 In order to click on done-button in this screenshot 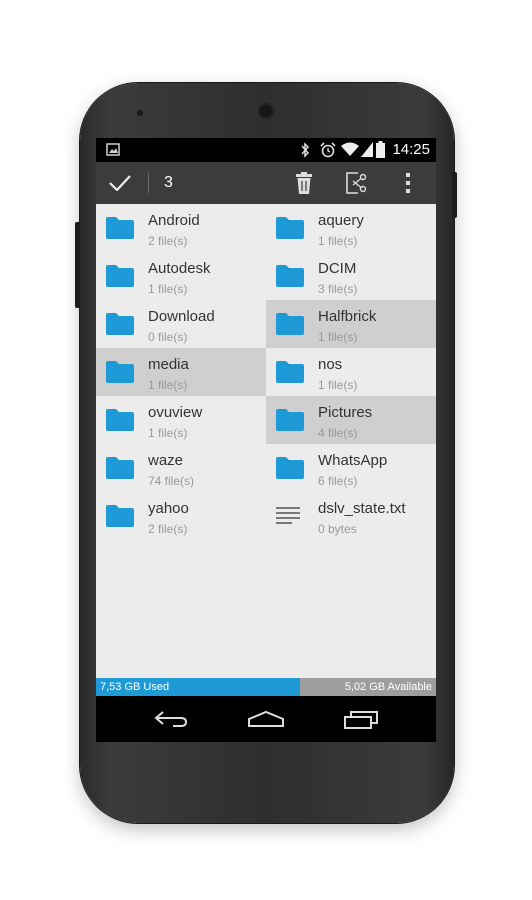, I will do `click(120, 183)`.